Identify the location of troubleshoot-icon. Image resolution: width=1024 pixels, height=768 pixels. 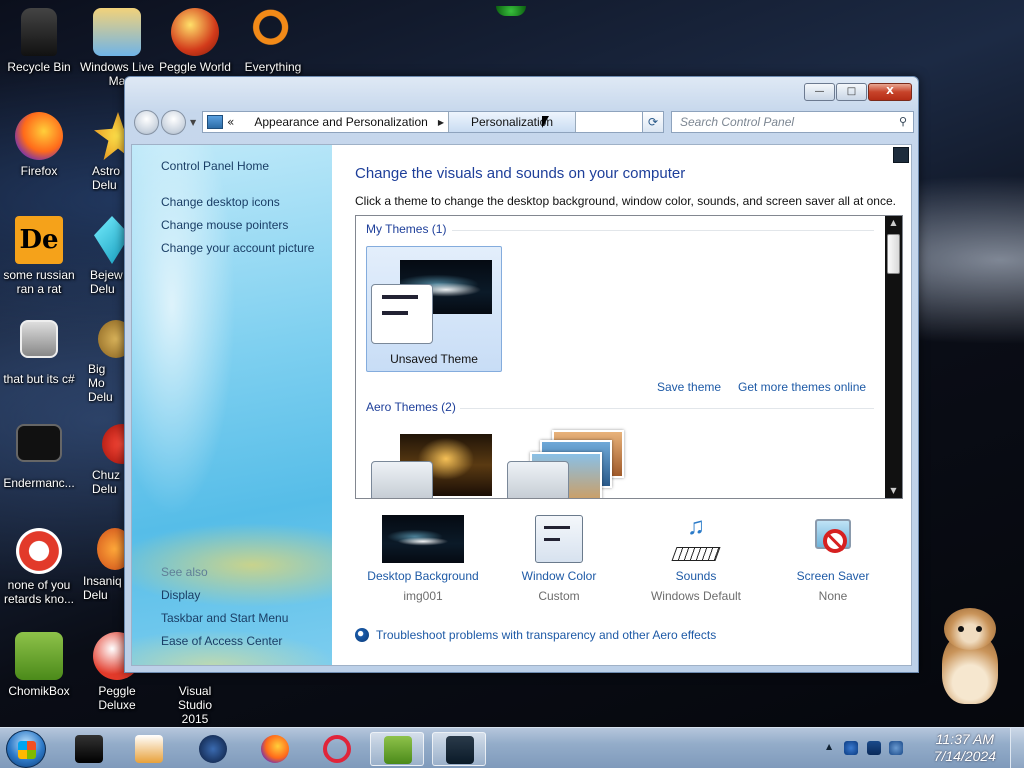
(362, 635).